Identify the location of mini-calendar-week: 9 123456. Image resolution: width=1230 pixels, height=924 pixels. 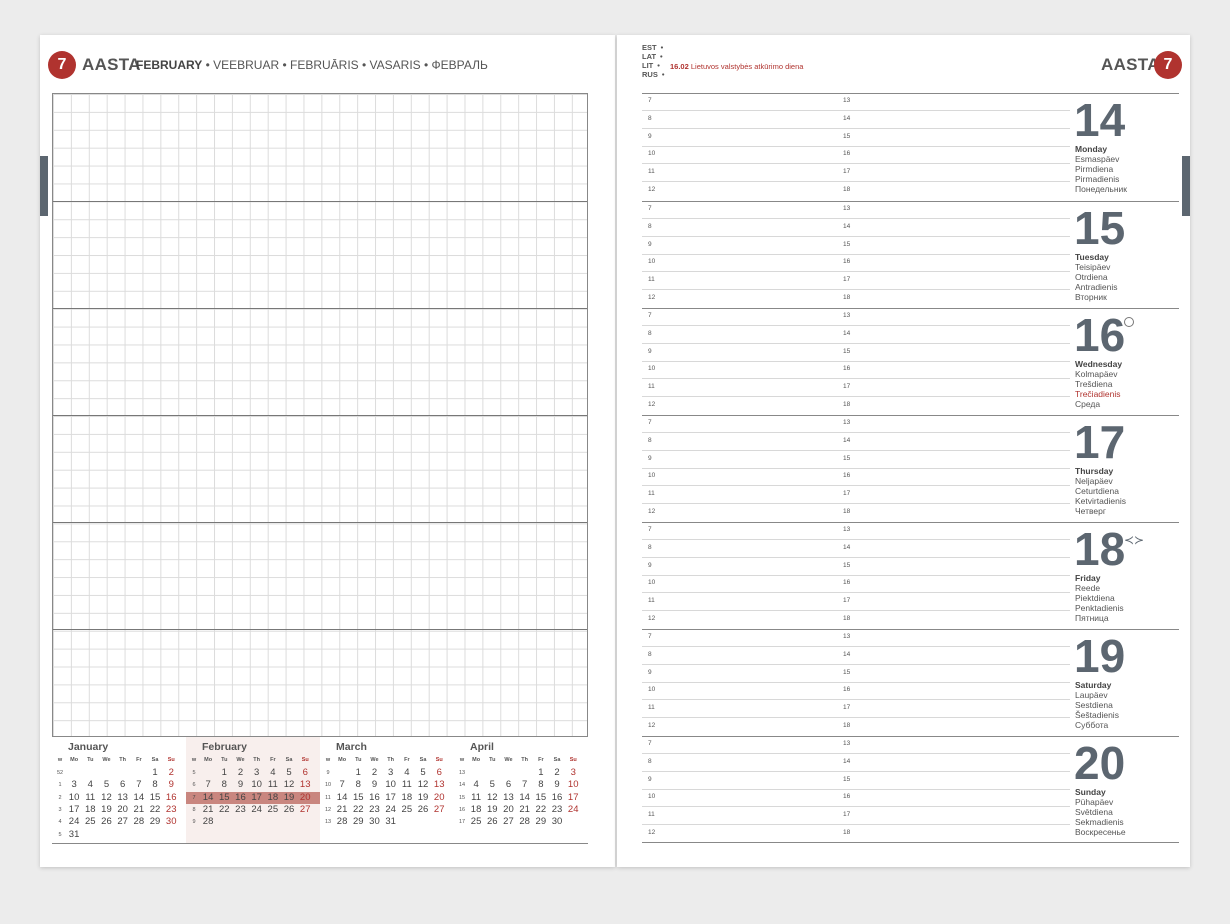
(384, 773).